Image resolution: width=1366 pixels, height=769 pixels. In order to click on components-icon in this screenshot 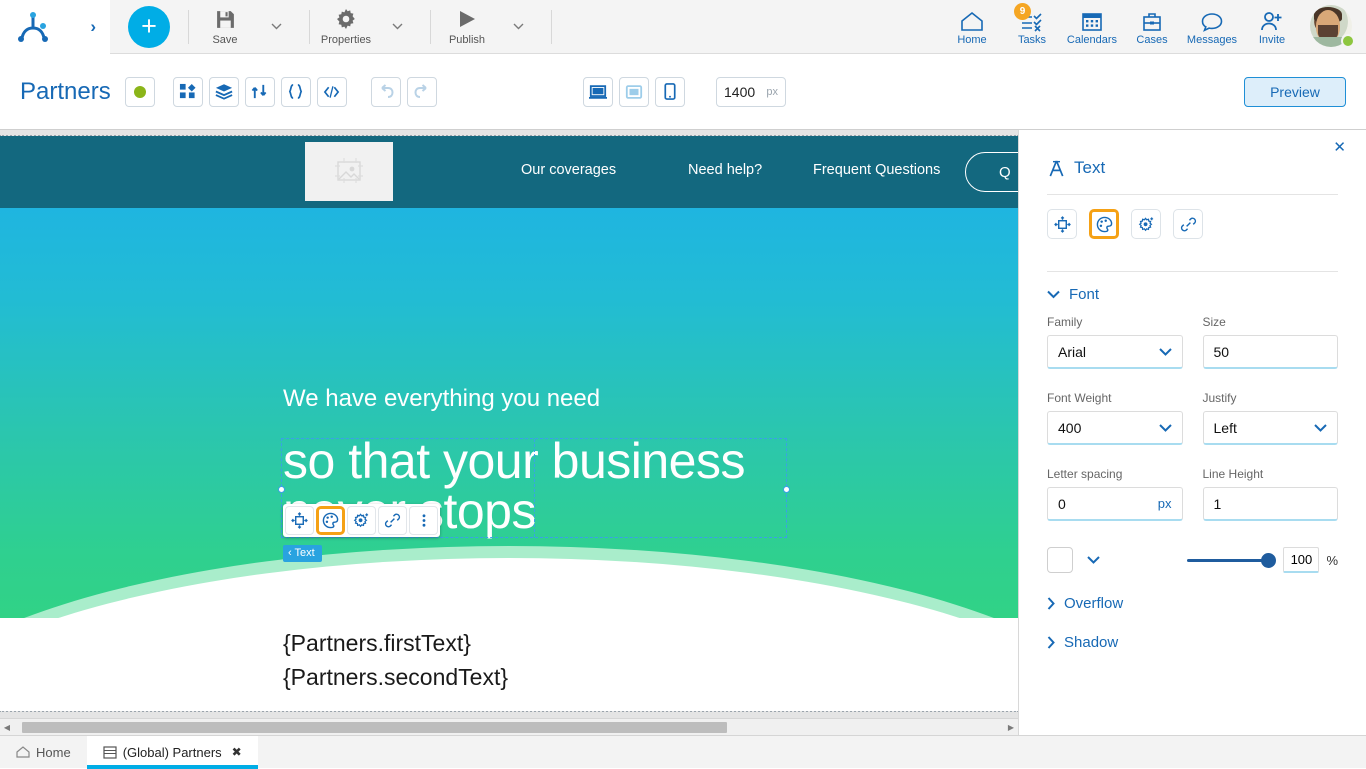, I will do `click(188, 91)`.